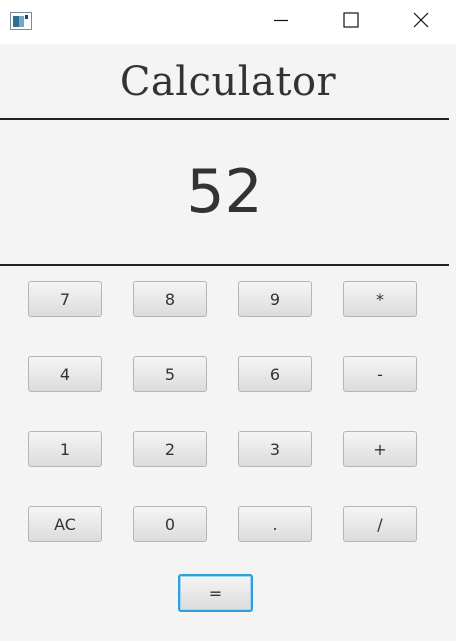  Describe the element at coordinates (170, 449) in the screenshot. I see `key-2: 2` at that location.